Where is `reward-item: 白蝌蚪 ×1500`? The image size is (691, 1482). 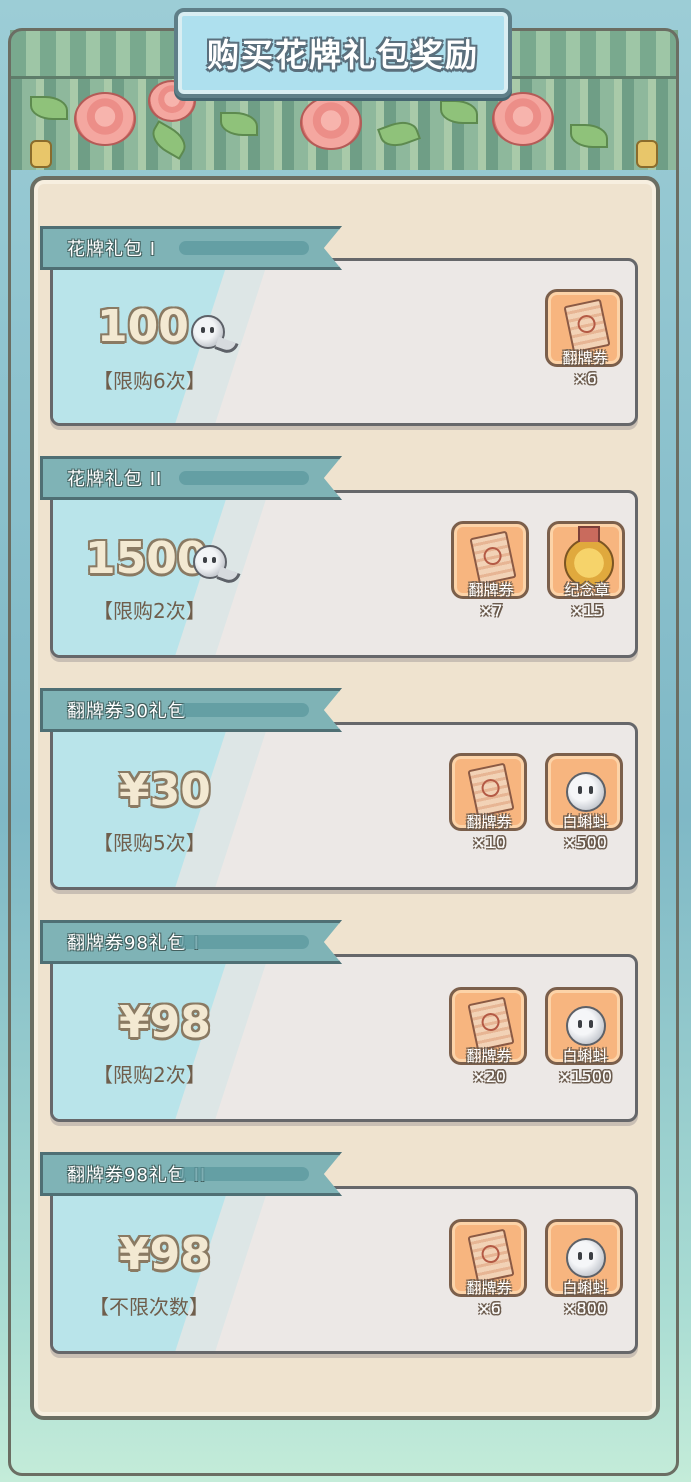
reward-item: 白蝌蚪 ×1500 is located at coordinates (585, 1042).